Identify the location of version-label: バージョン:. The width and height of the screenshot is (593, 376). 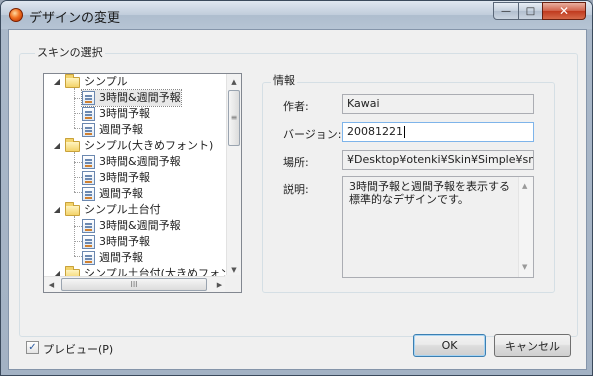
(312, 134).